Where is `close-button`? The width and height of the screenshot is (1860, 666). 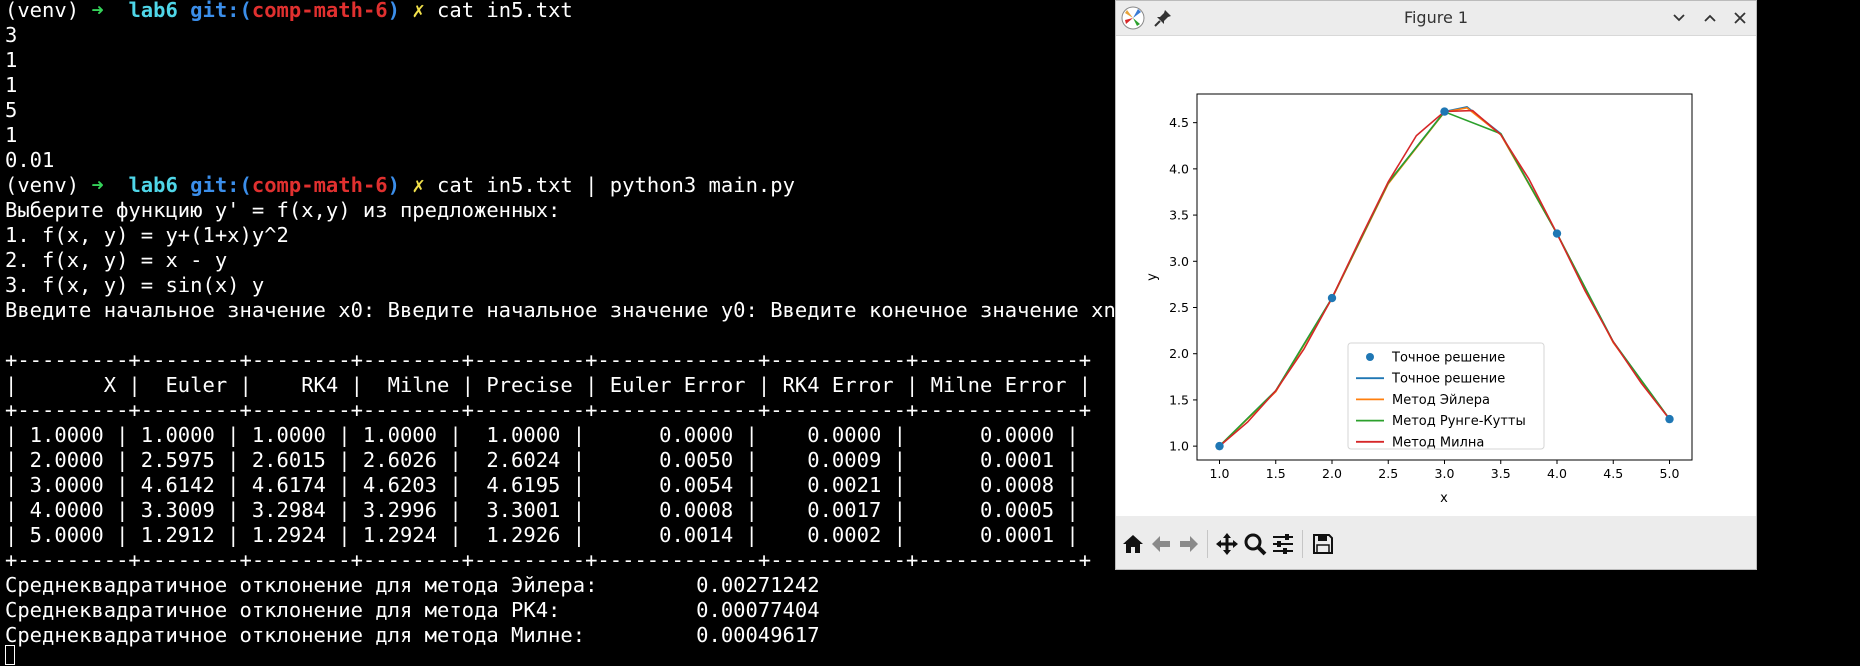
close-button is located at coordinates (1740, 18).